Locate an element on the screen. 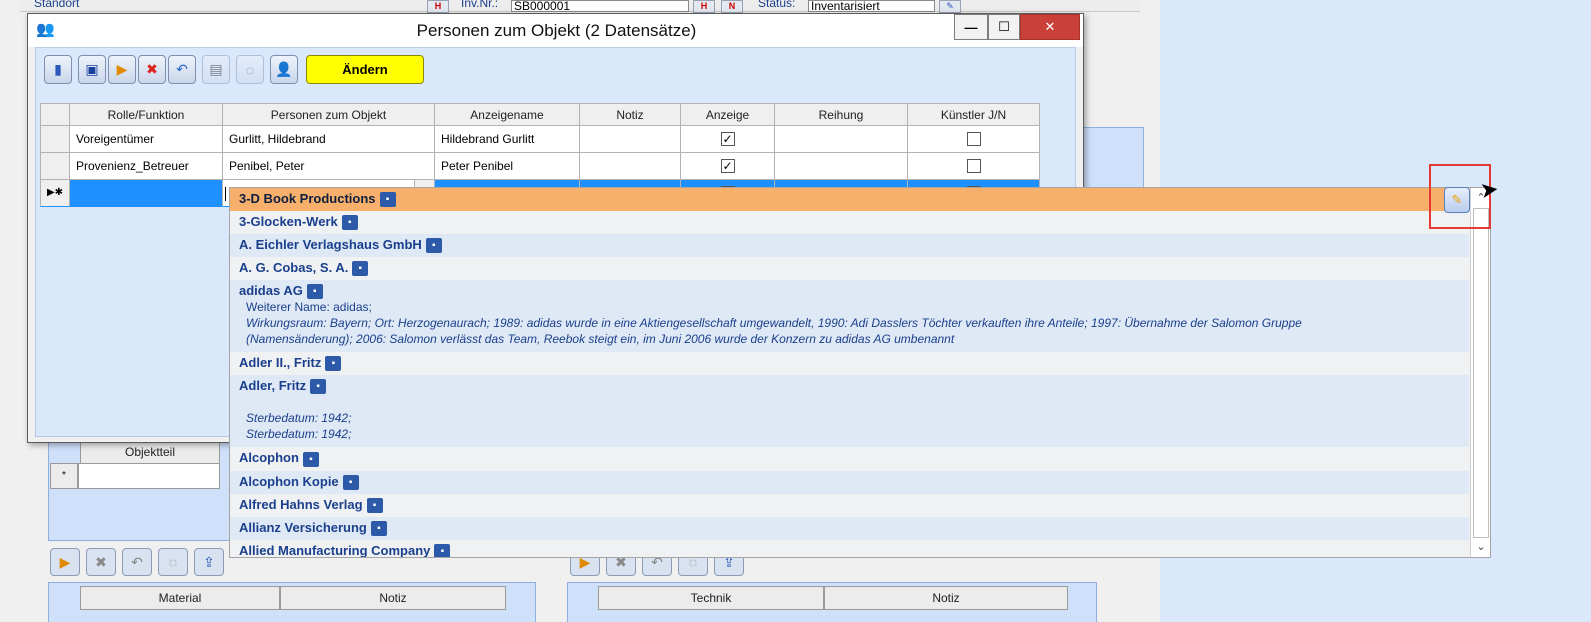  delete-button: ✖ is located at coordinates (152, 69).